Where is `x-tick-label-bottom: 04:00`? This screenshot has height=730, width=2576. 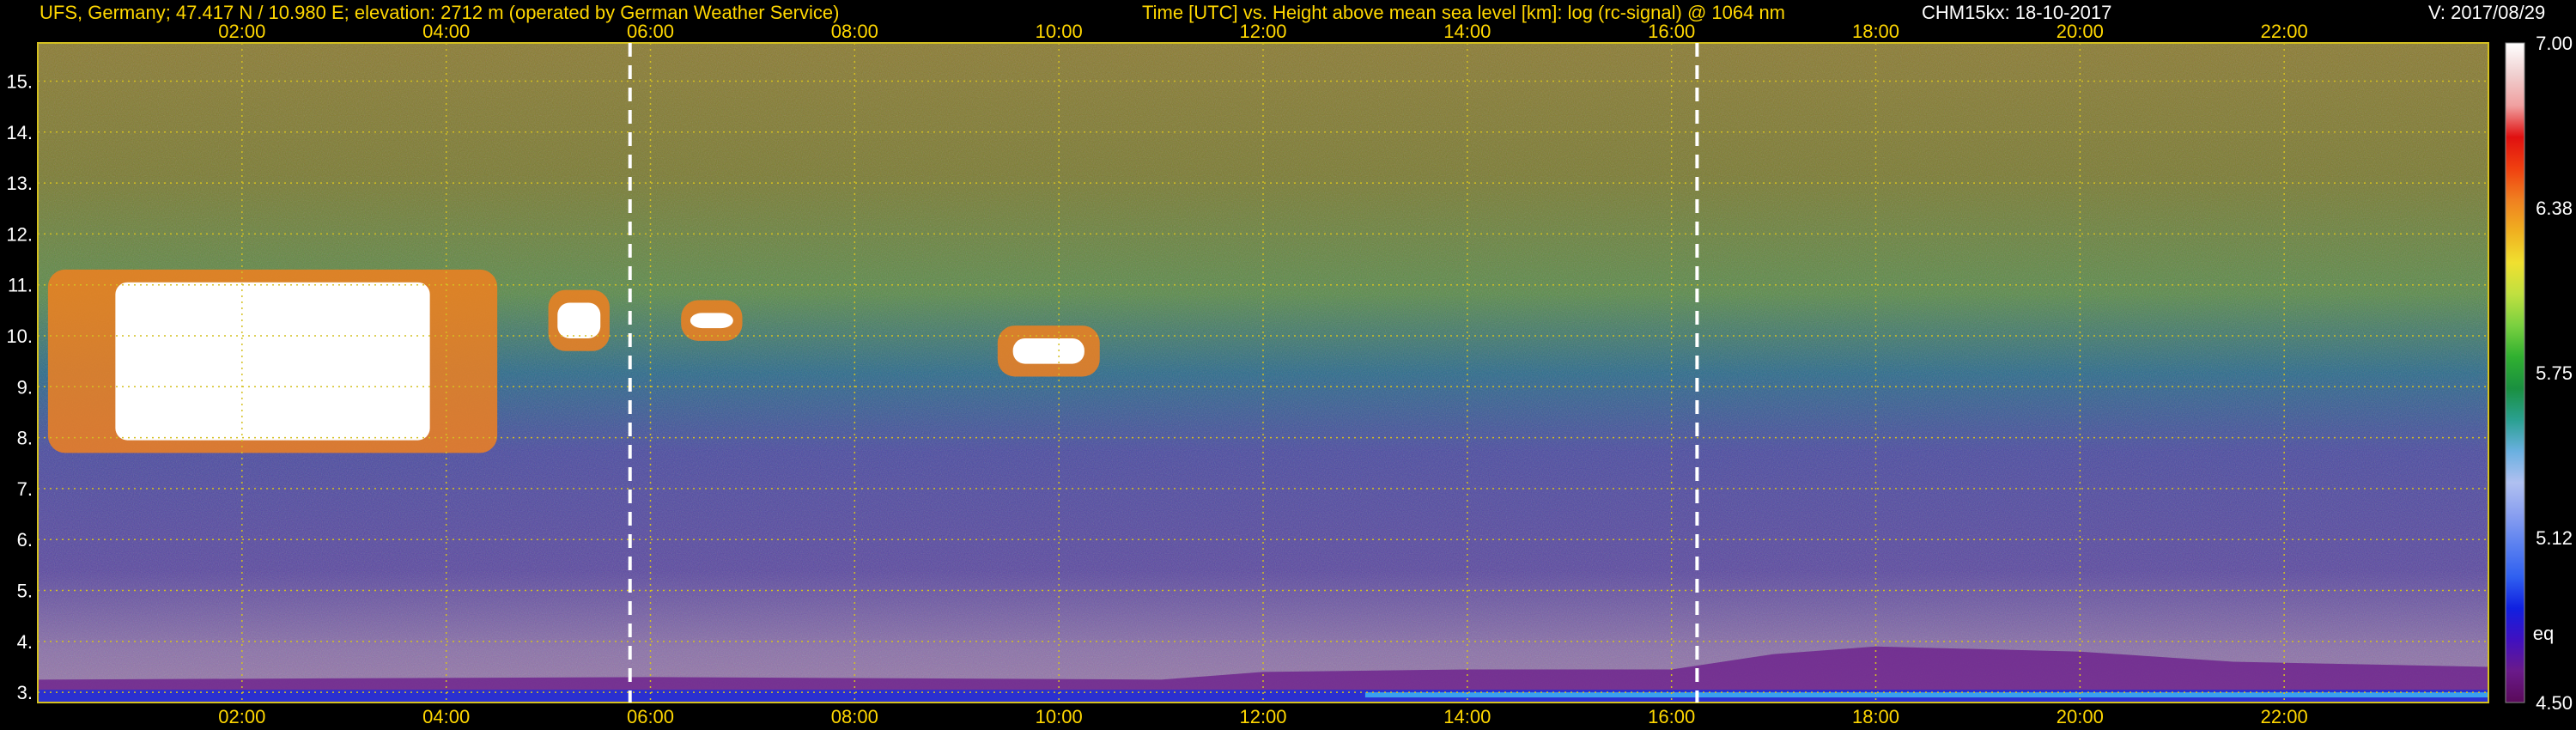
x-tick-label-bottom: 04:00 is located at coordinates (446, 716).